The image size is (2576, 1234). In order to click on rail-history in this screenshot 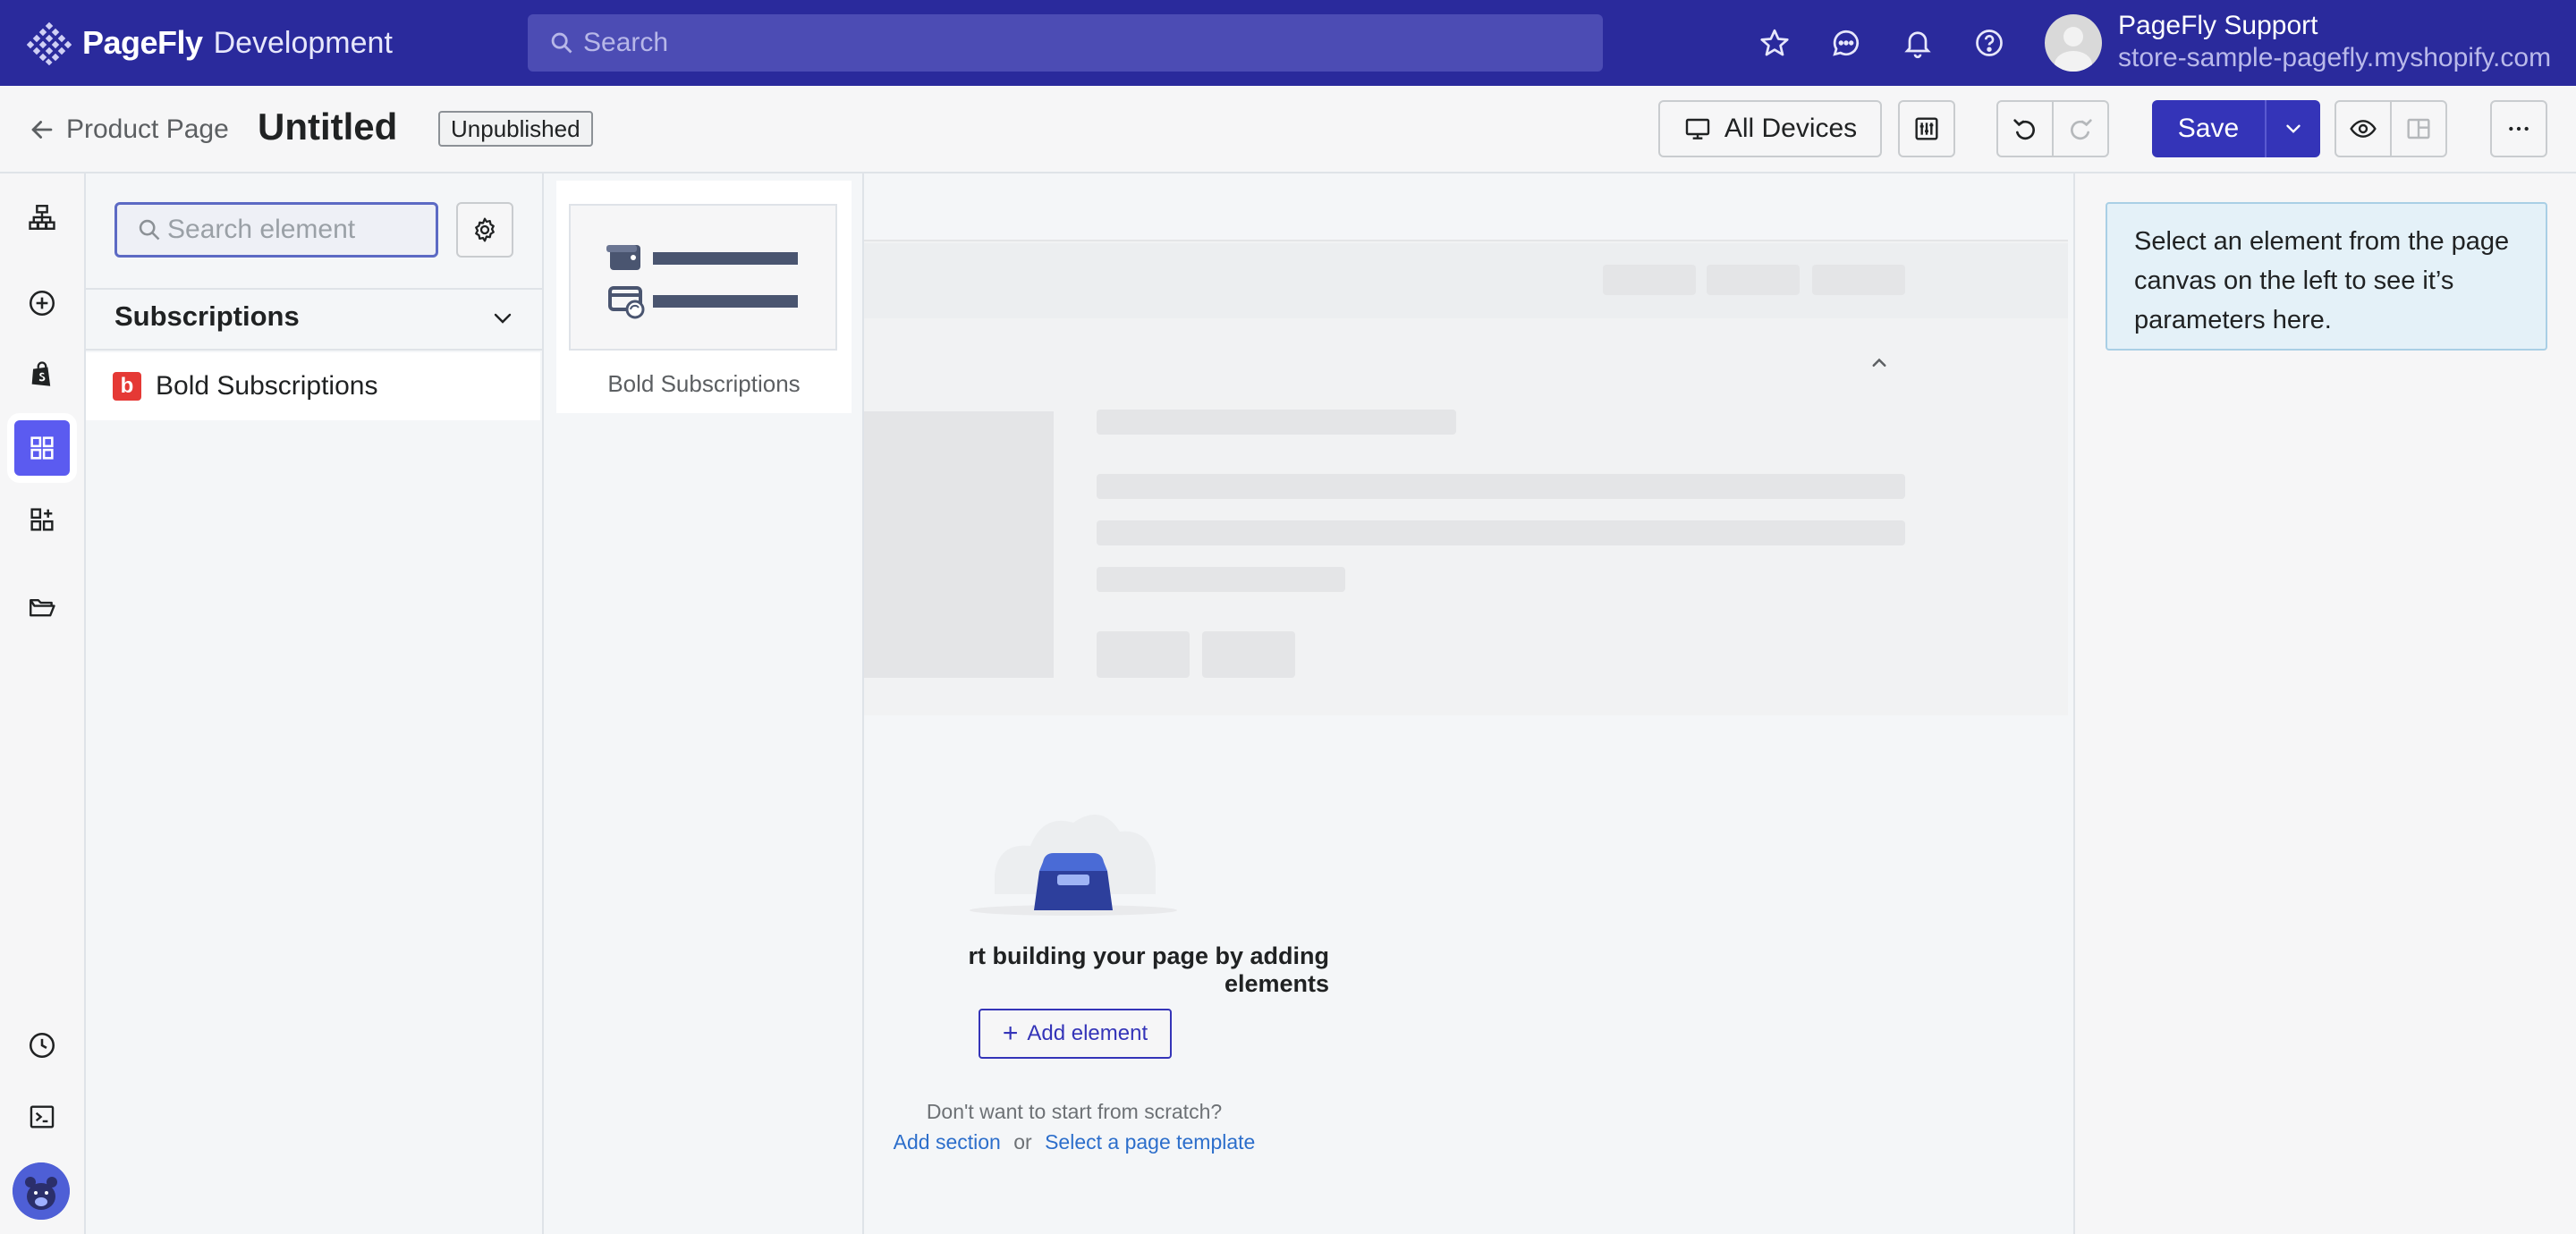, I will do `click(42, 1045)`.